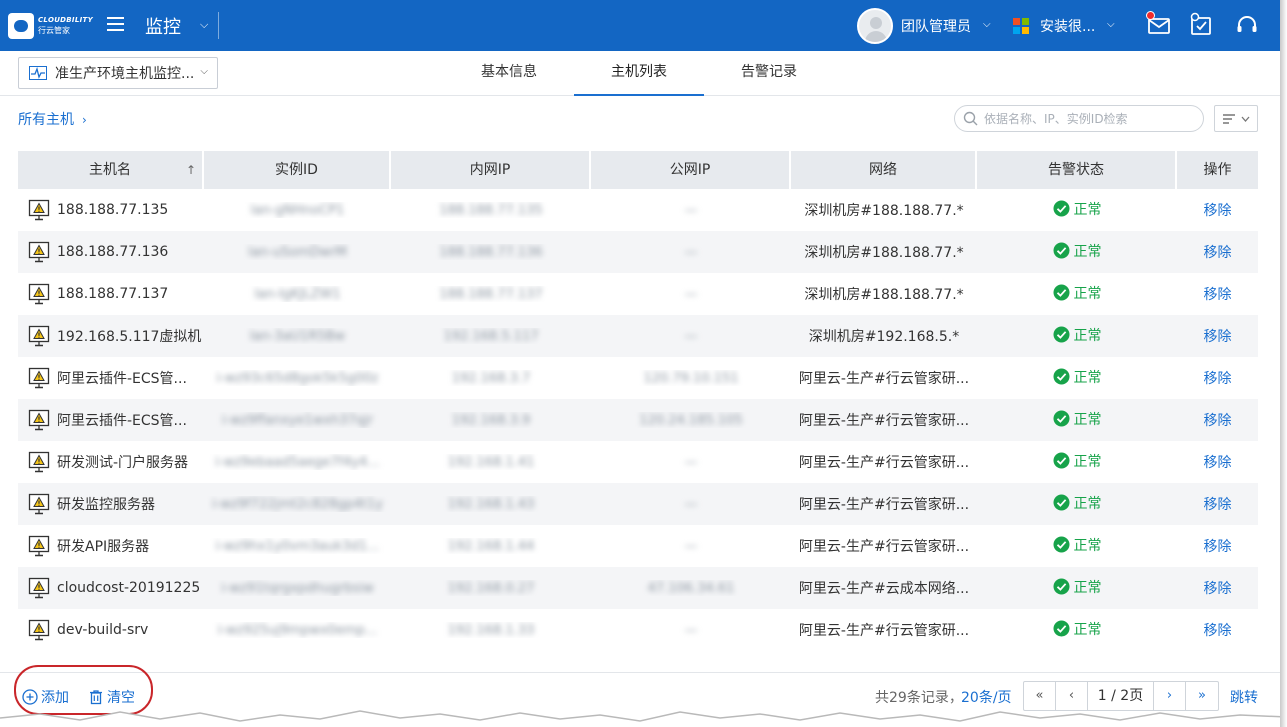  Describe the element at coordinates (129, 336) in the screenshot. I see `hostname-text: 192.168.5.117虚拟机` at that location.